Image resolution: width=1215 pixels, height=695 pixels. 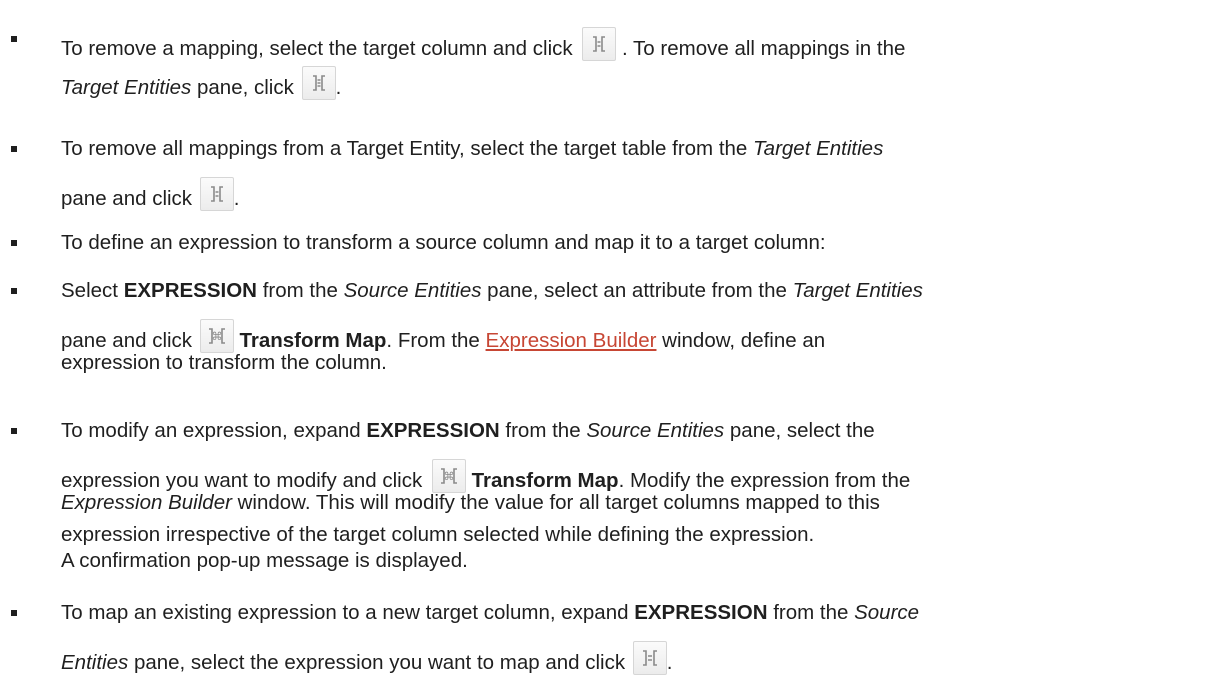 What do you see at coordinates (245, 87) in the screenshot?
I see `item-text: pane, click` at bounding box center [245, 87].